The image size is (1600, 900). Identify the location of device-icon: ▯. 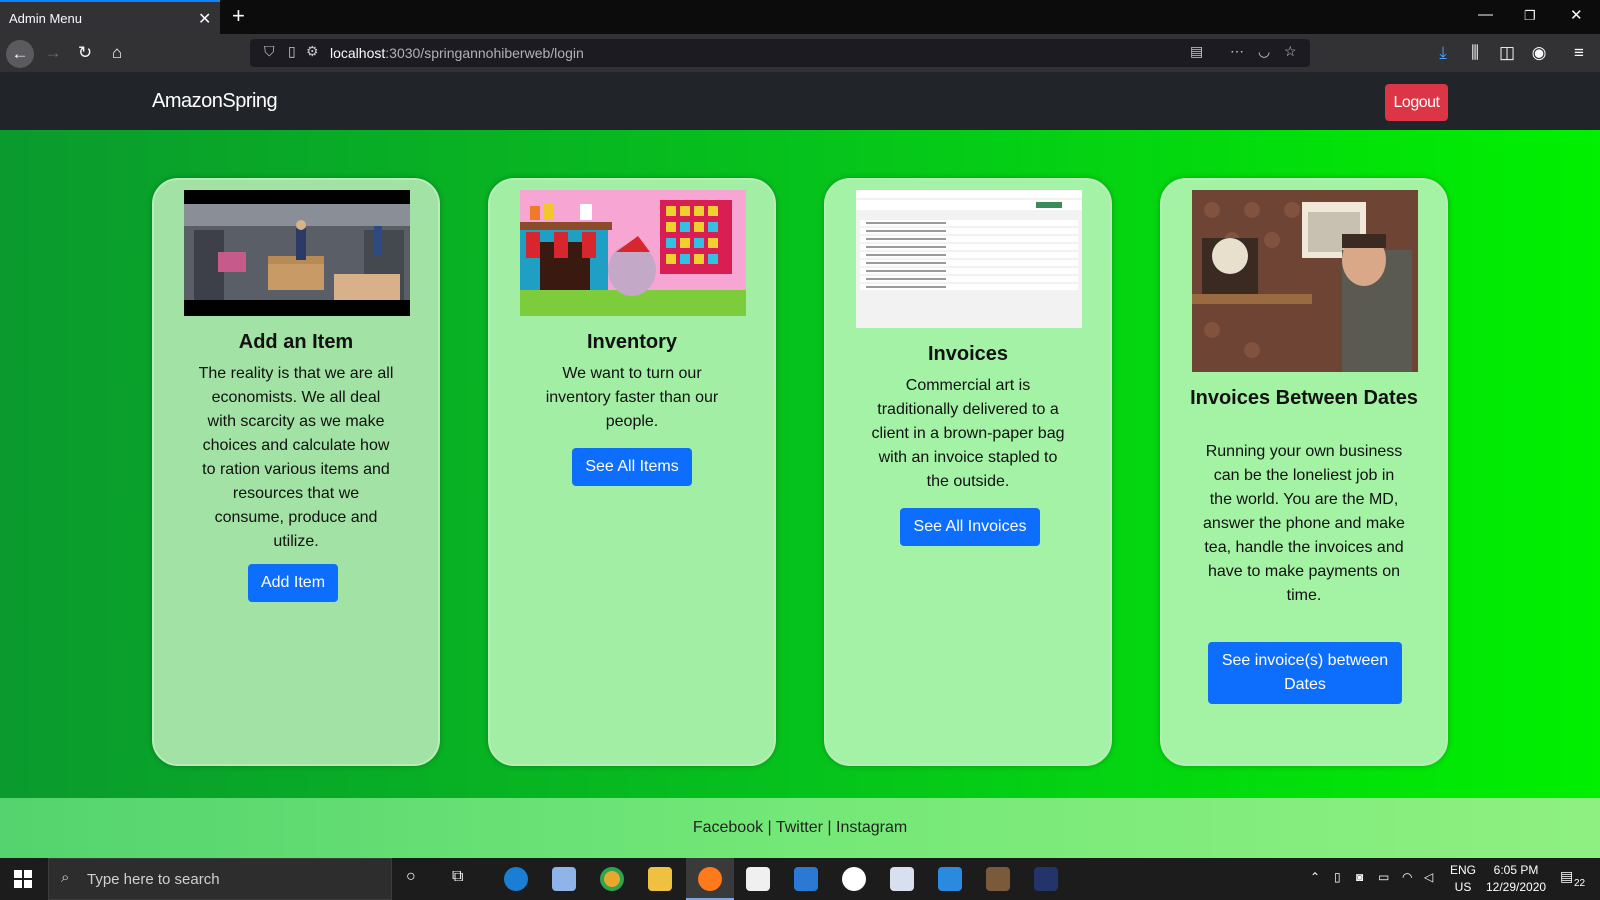
(1337, 877).